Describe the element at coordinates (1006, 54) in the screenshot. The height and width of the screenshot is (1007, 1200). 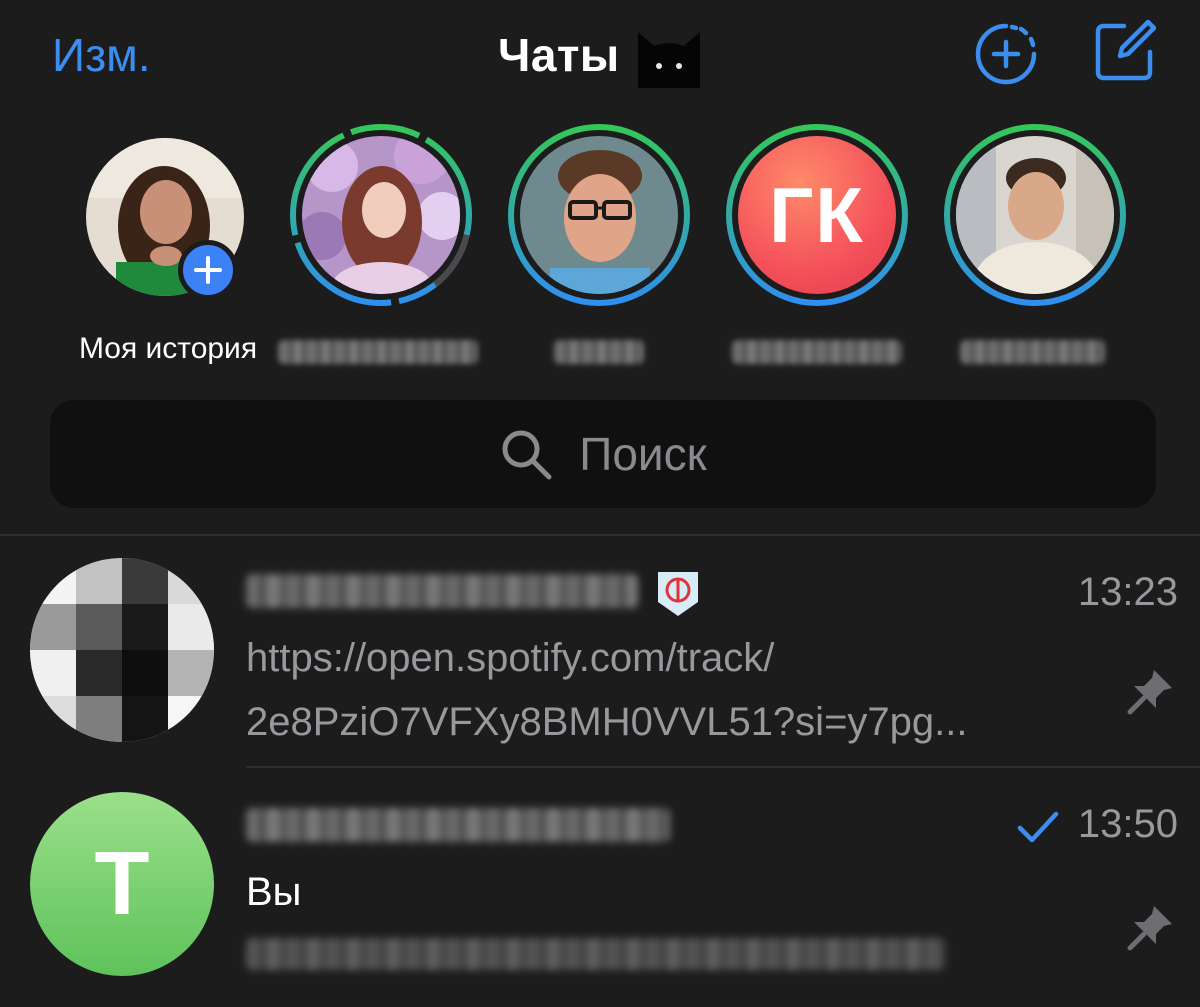
I see `add-story-icon` at that location.